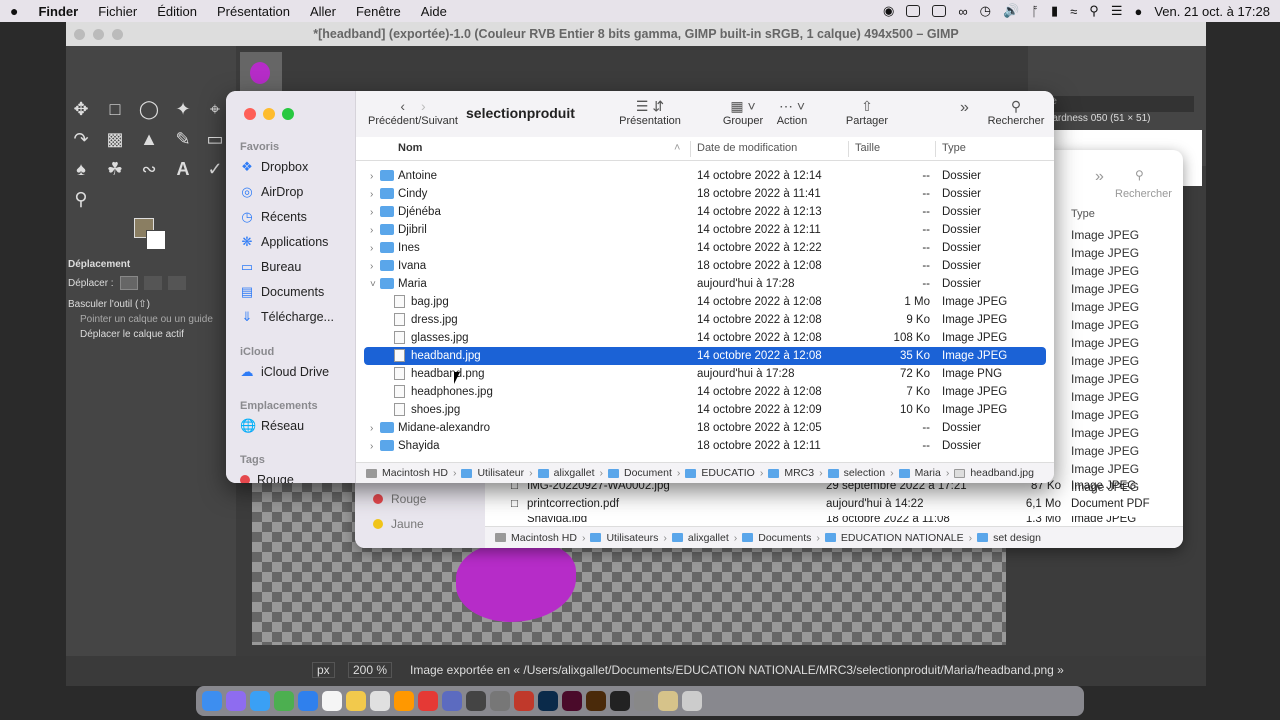 Image resolution: width=1280 pixels, height=720 pixels. I want to click on menu-clock: Ven. 21 oct. à 17:28, so click(1212, 11).